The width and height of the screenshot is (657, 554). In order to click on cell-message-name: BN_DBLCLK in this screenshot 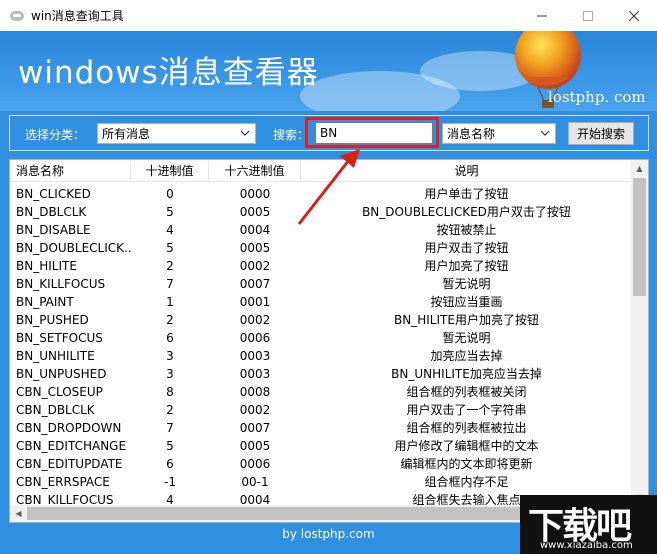, I will do `click(51, 212)`.